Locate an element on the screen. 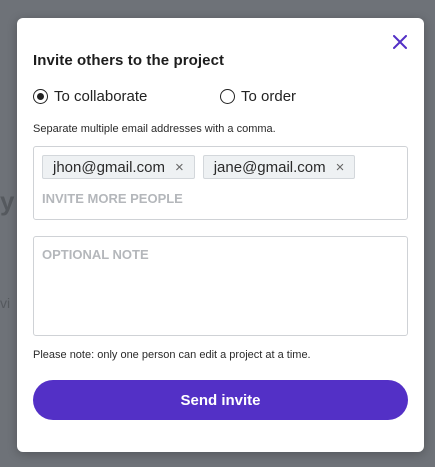 This screenshot has height=467, width=435. email-chip-address: jane@gmail.com is located at coordinates (269, 167).